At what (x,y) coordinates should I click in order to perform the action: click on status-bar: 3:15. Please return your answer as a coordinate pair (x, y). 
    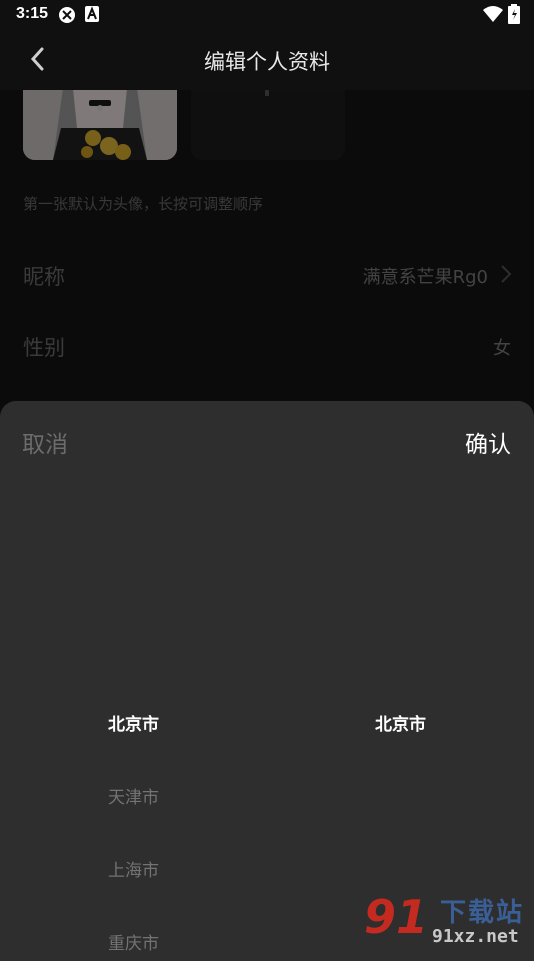
    Looking at the image, I should click on (267, 14).